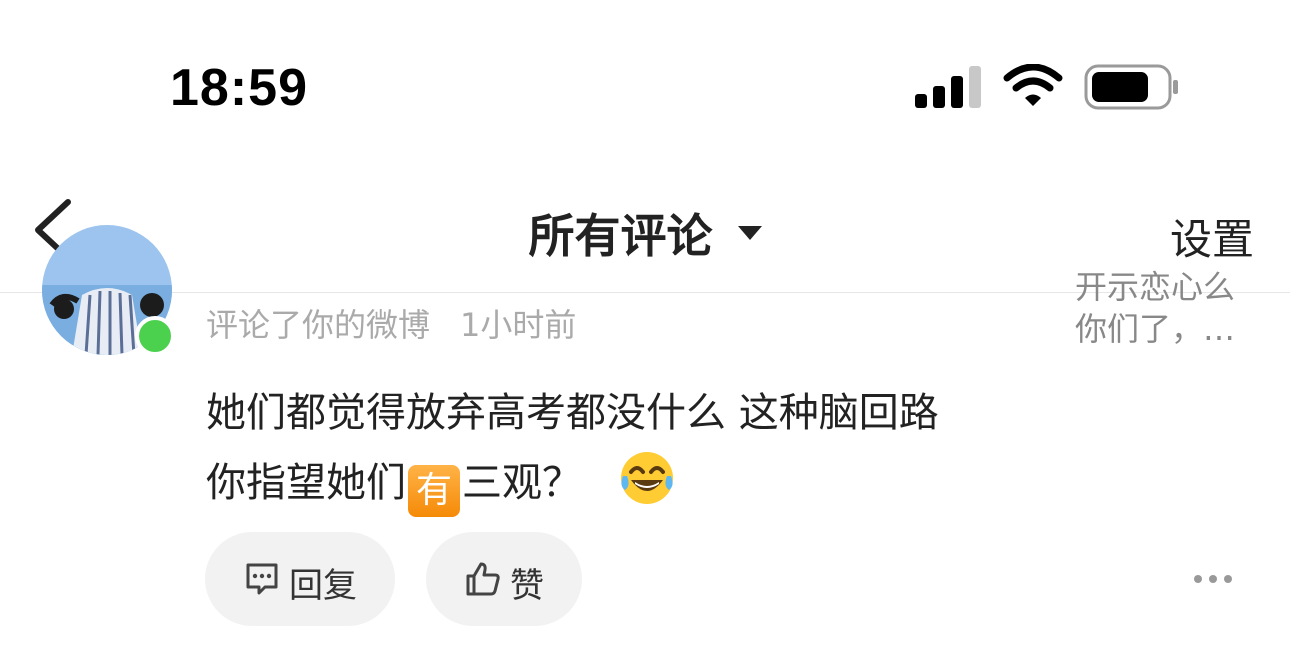 The height and width of the screenshot is (654, 1290). What do you see at coordinates (646, 478) in the screenshot?
I see `tears-of-joy-emoji-icon` at bounding box center [646, 478].